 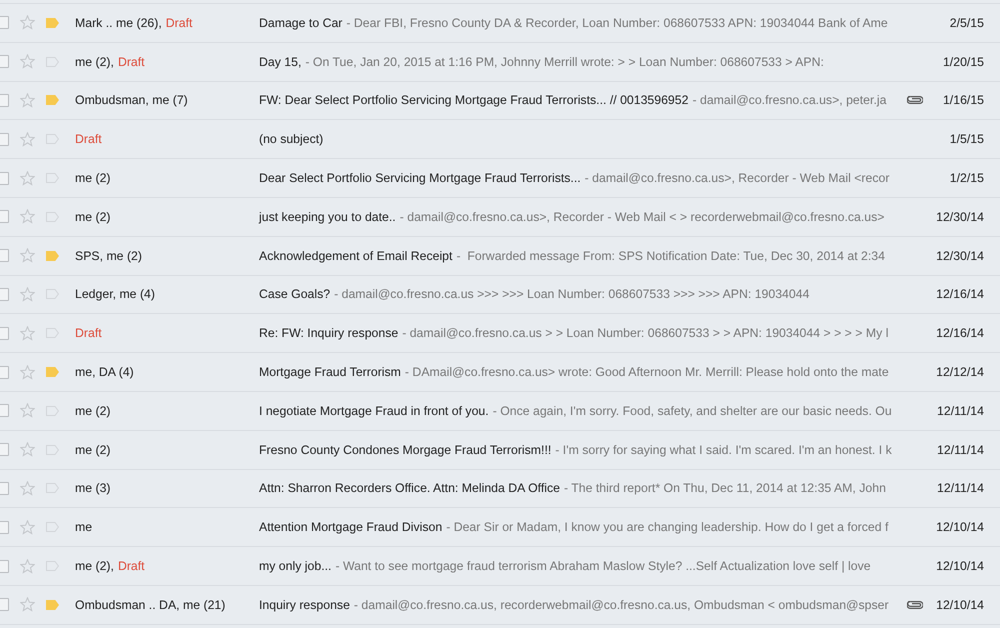 I want to click on message-subject: just keeping you to date.., so click(x=327, y=217).